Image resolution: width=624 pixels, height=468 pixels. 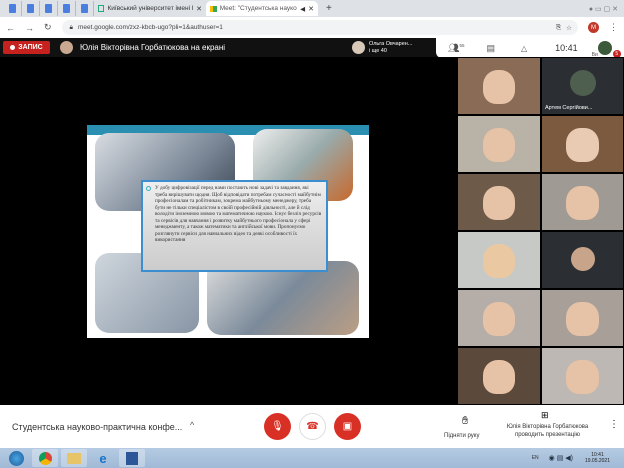 I want to click on star-icon: ☆, so click(x=569, y=28).